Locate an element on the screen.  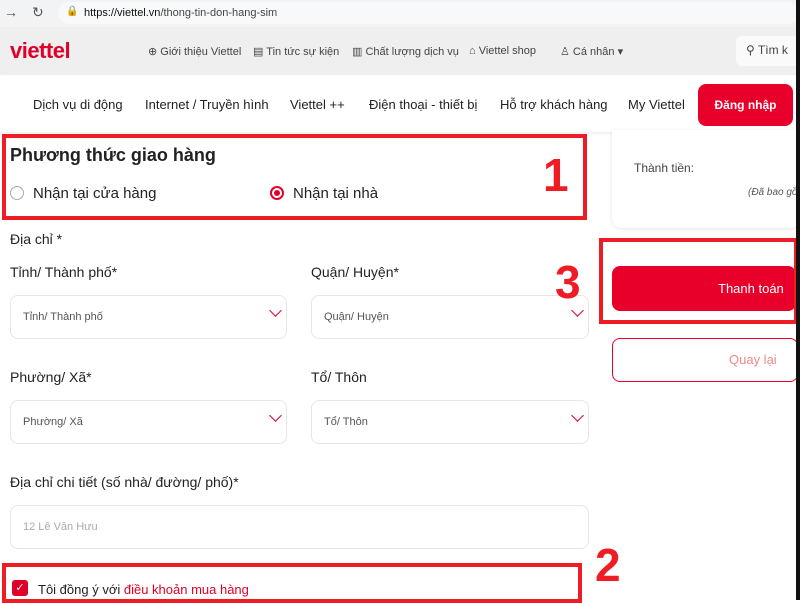
total-label: Thành tiền: is located at coordinates (664, 168).